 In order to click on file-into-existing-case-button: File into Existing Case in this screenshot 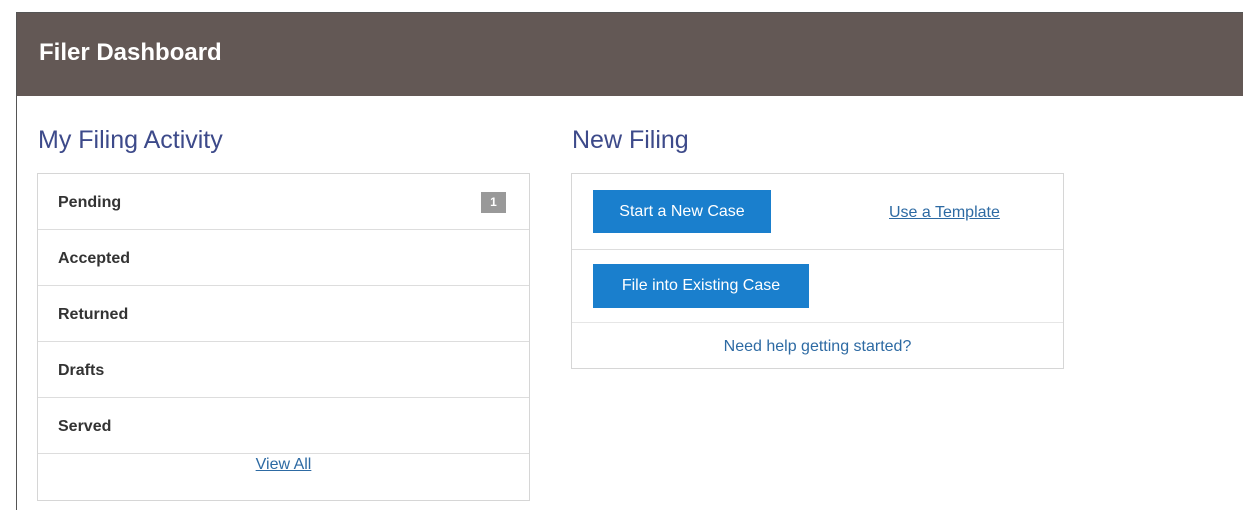, I will do `click(701, 286)`.